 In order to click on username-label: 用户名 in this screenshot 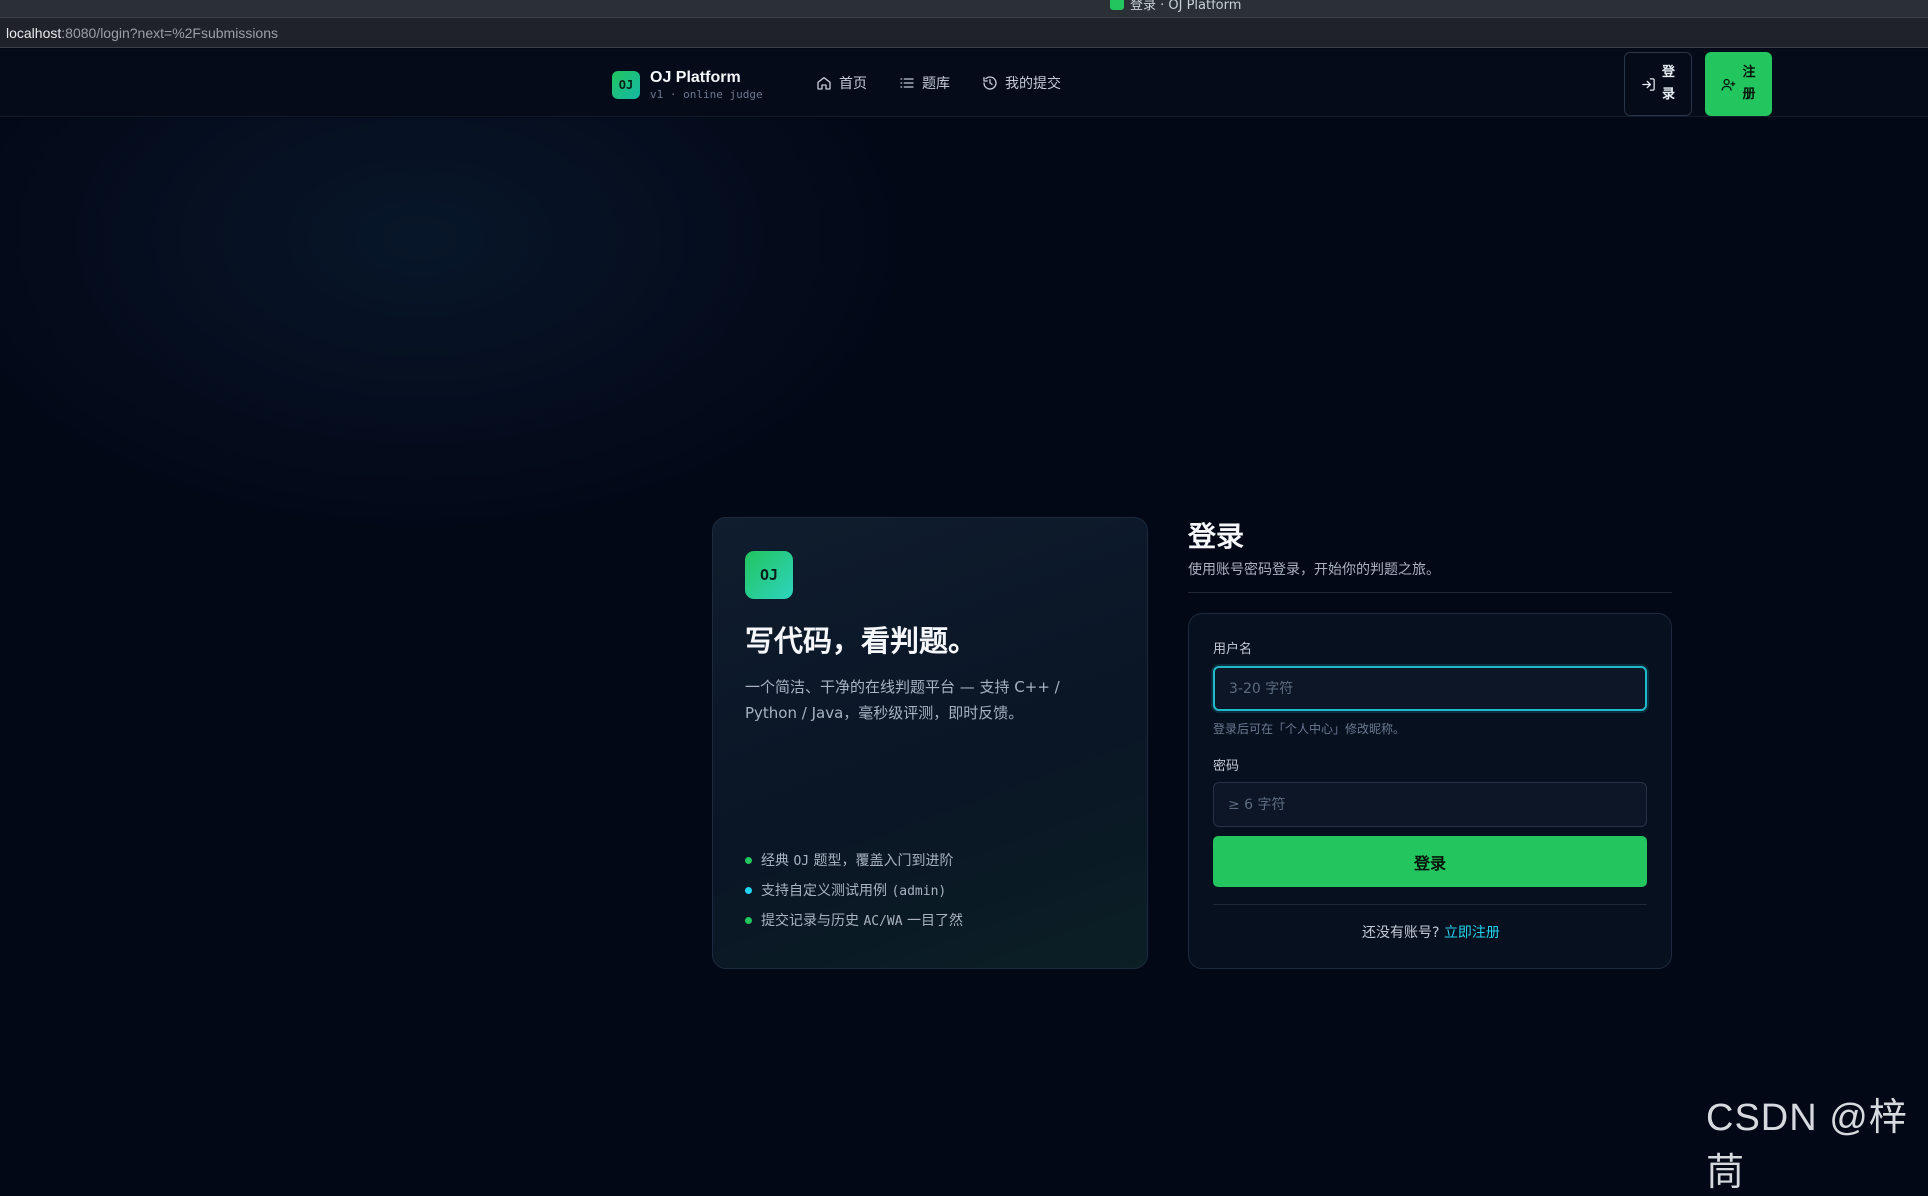, I will do `click(1233, 649)`.